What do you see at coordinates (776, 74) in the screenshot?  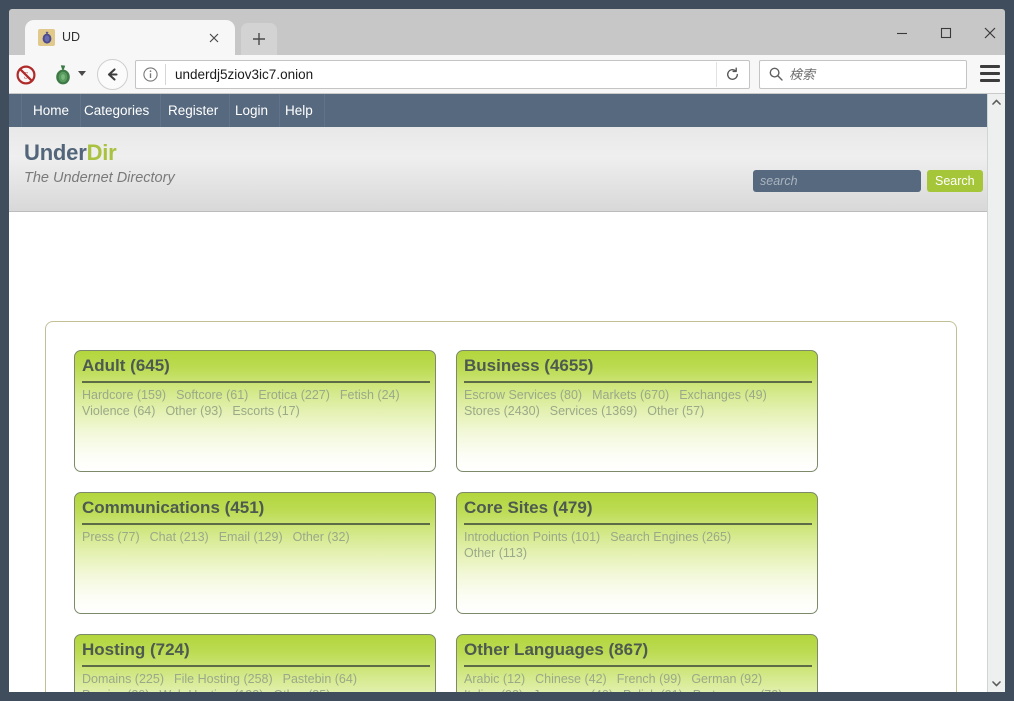 I see `search-icon` at bounding box center [776, 74].